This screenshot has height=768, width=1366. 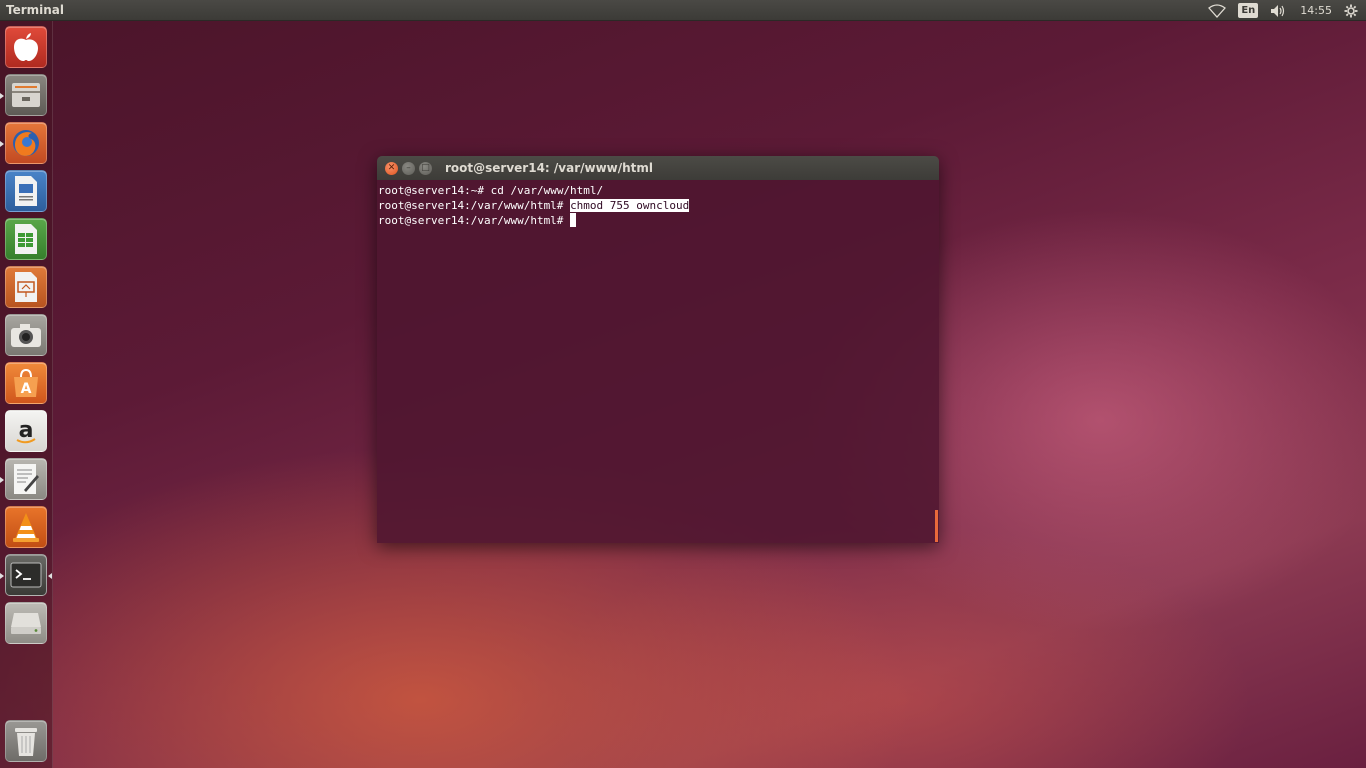 I want to click on scrollbar-indicator, so click(x=936, y=526).